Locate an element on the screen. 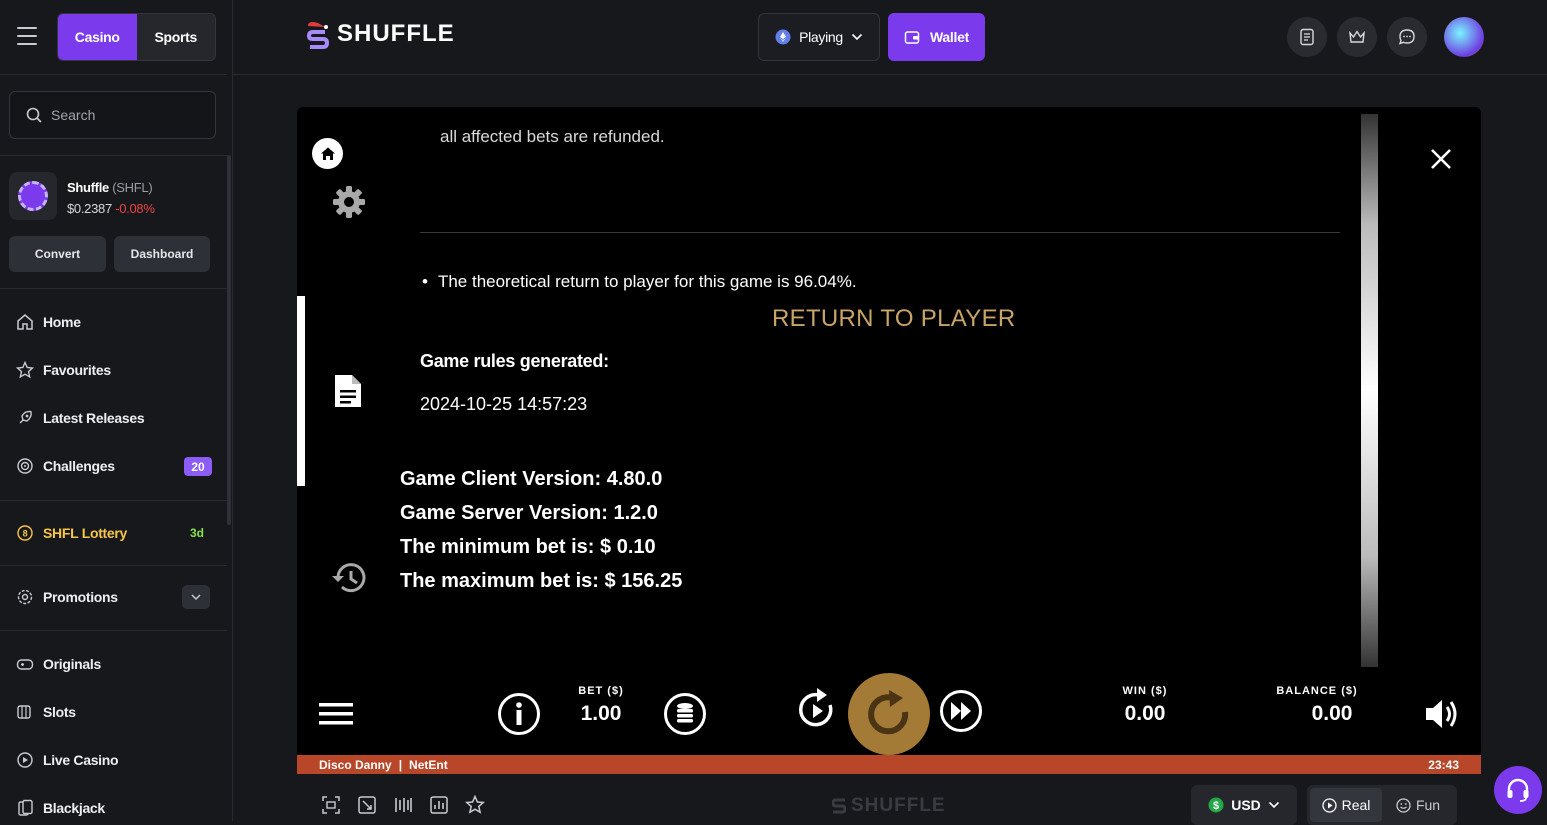 Image resolution: width=1547 pixels, height=825 pixels. stats-icon is located at coordinates (403, 805).